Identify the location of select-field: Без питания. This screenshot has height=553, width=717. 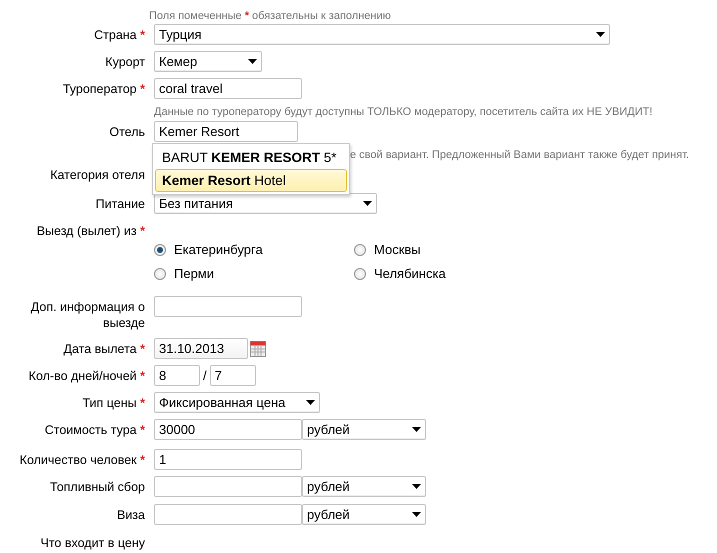
(265, 203).